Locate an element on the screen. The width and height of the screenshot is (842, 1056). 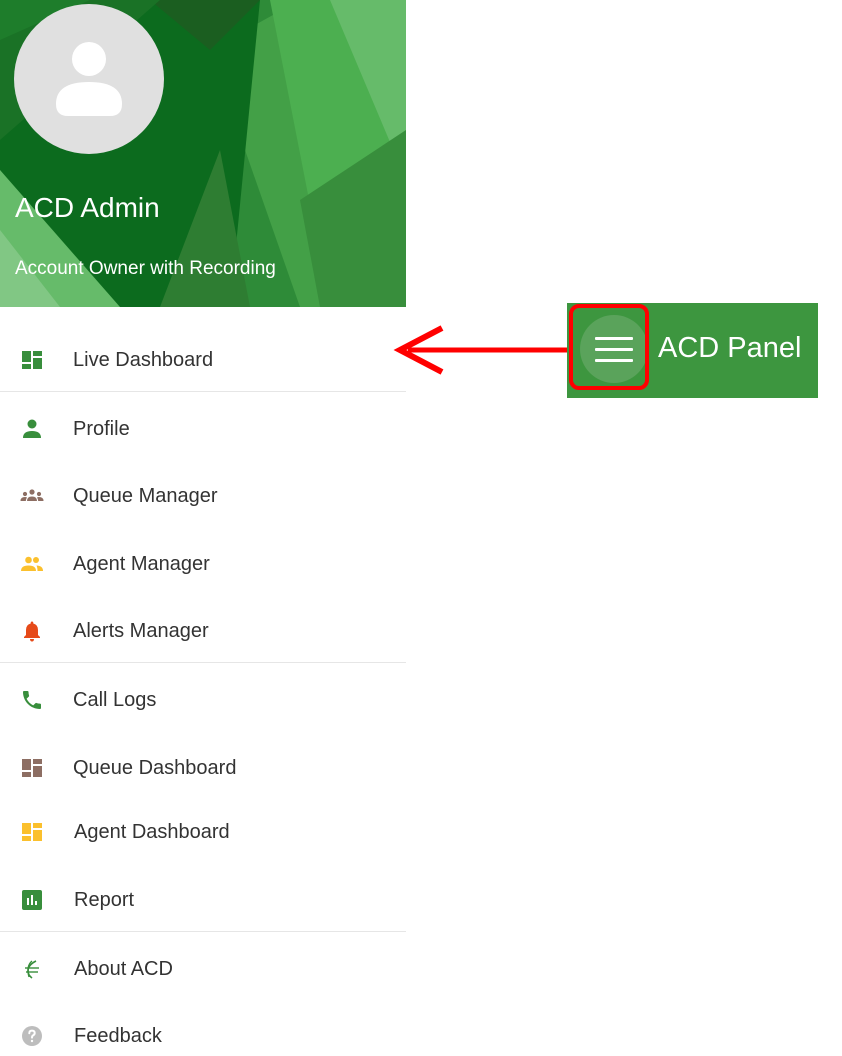
menu-item-about-acd: About ACD is located at coordinates (203, 969).